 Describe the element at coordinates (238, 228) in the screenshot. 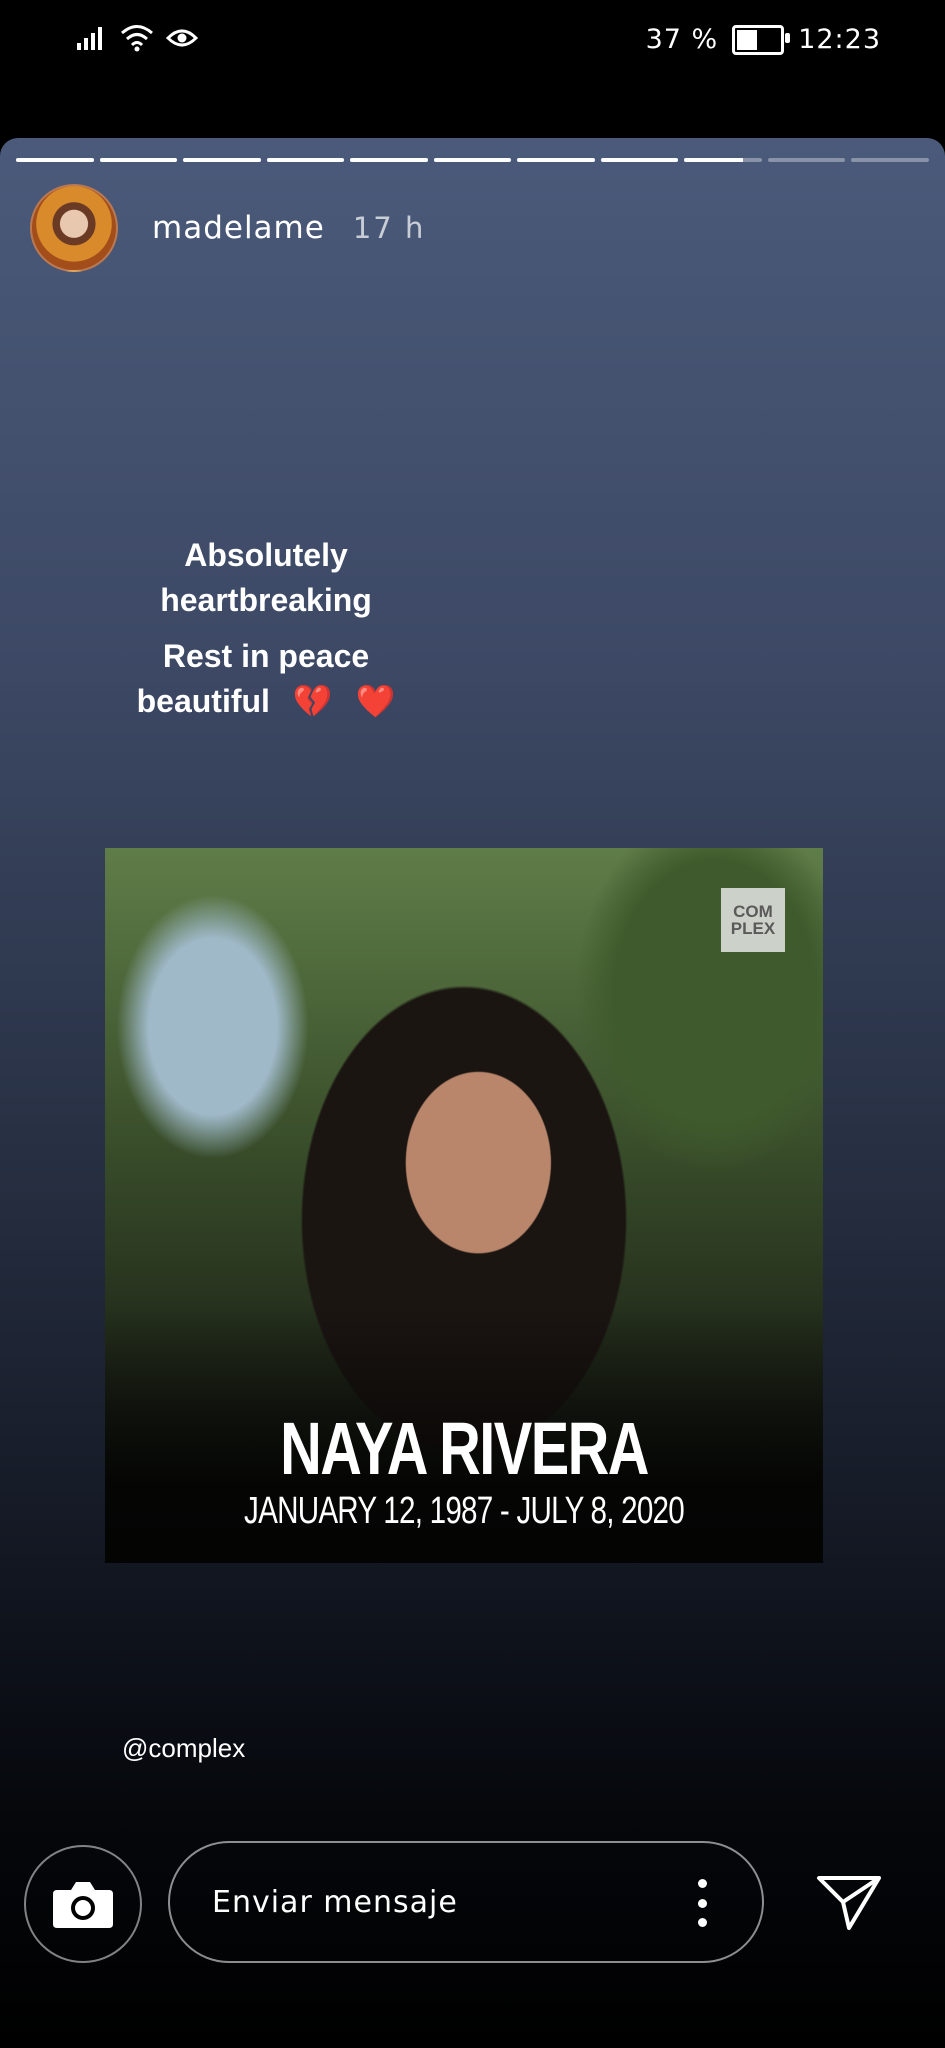

I see `story-username: madelame` at that location.